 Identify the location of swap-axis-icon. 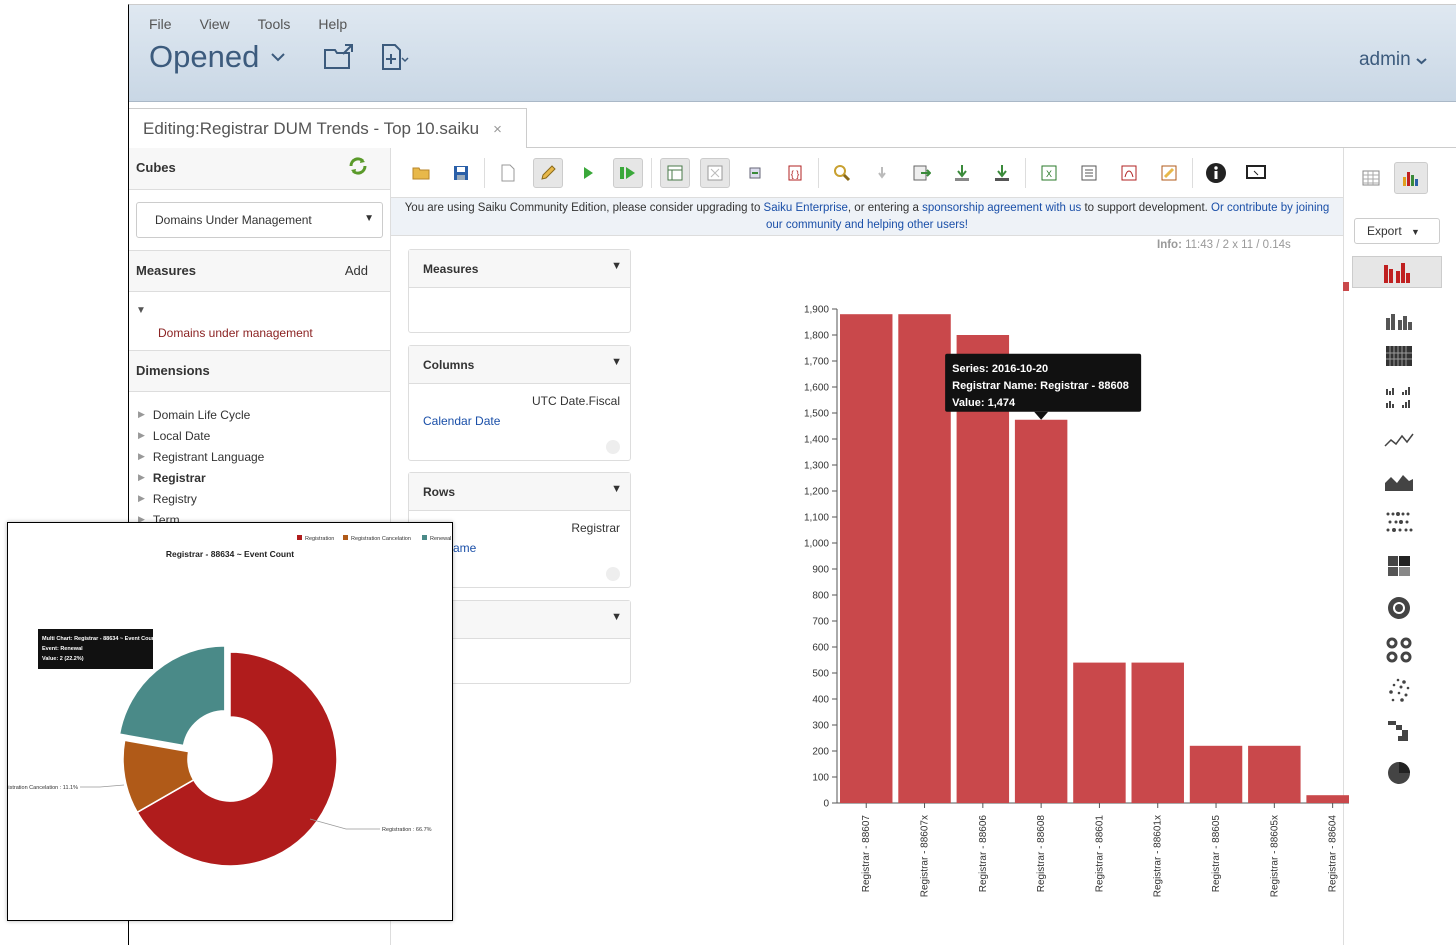
(922, 173).